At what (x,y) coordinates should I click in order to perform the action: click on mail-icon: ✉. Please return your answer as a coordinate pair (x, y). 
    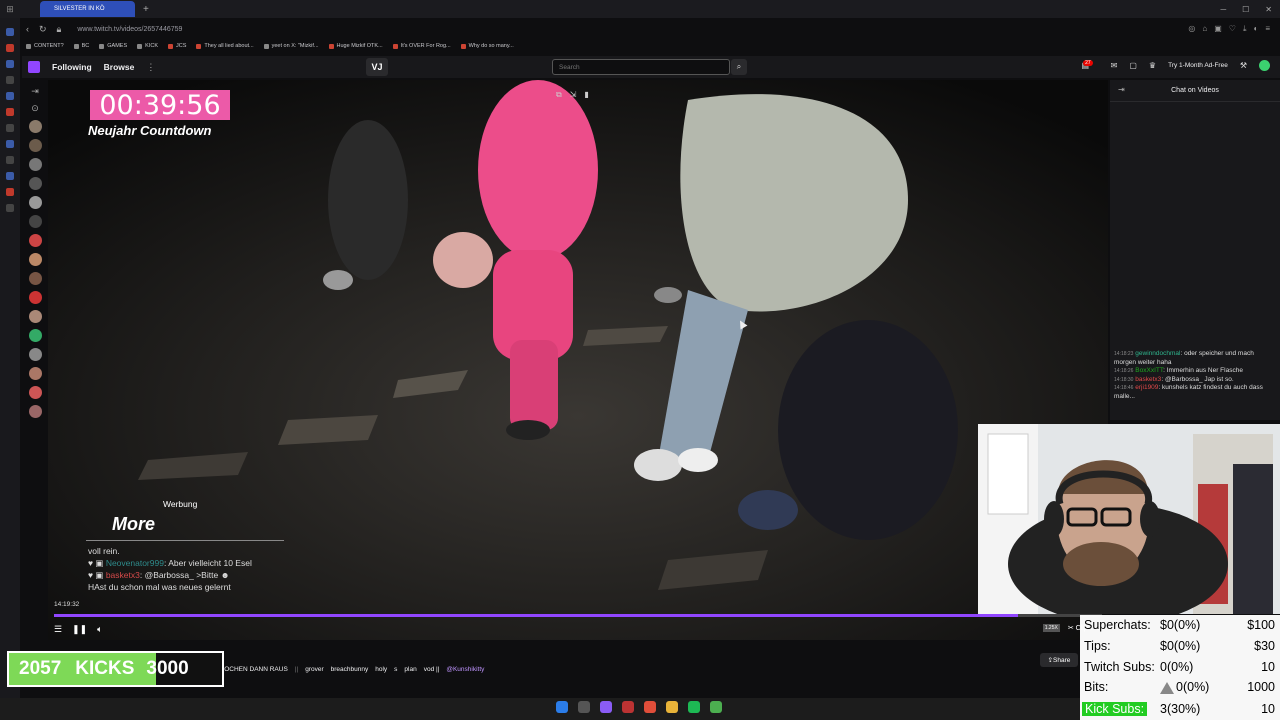
    Looking at the image, I should click on (1114, 65).